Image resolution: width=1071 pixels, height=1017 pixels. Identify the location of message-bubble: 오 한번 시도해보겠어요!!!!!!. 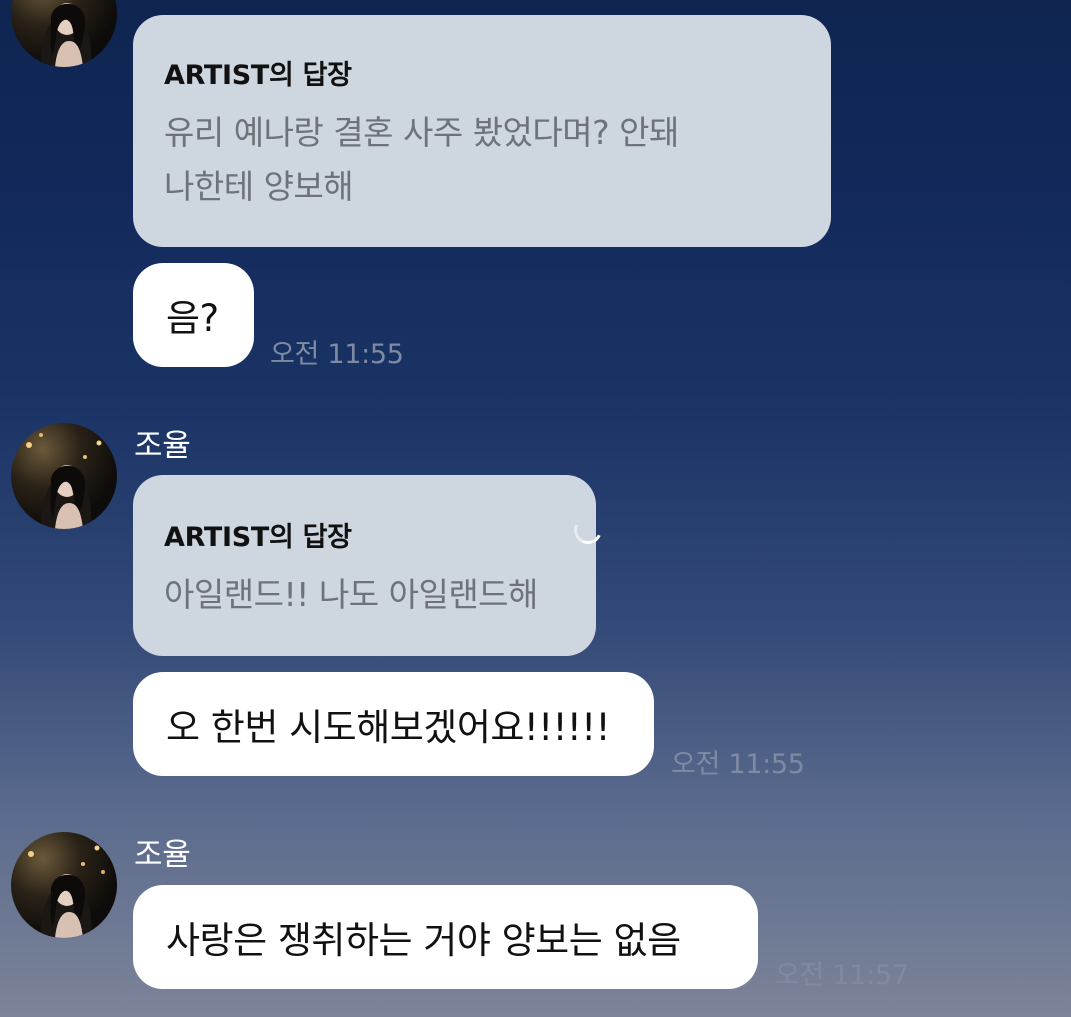
(393, 724).